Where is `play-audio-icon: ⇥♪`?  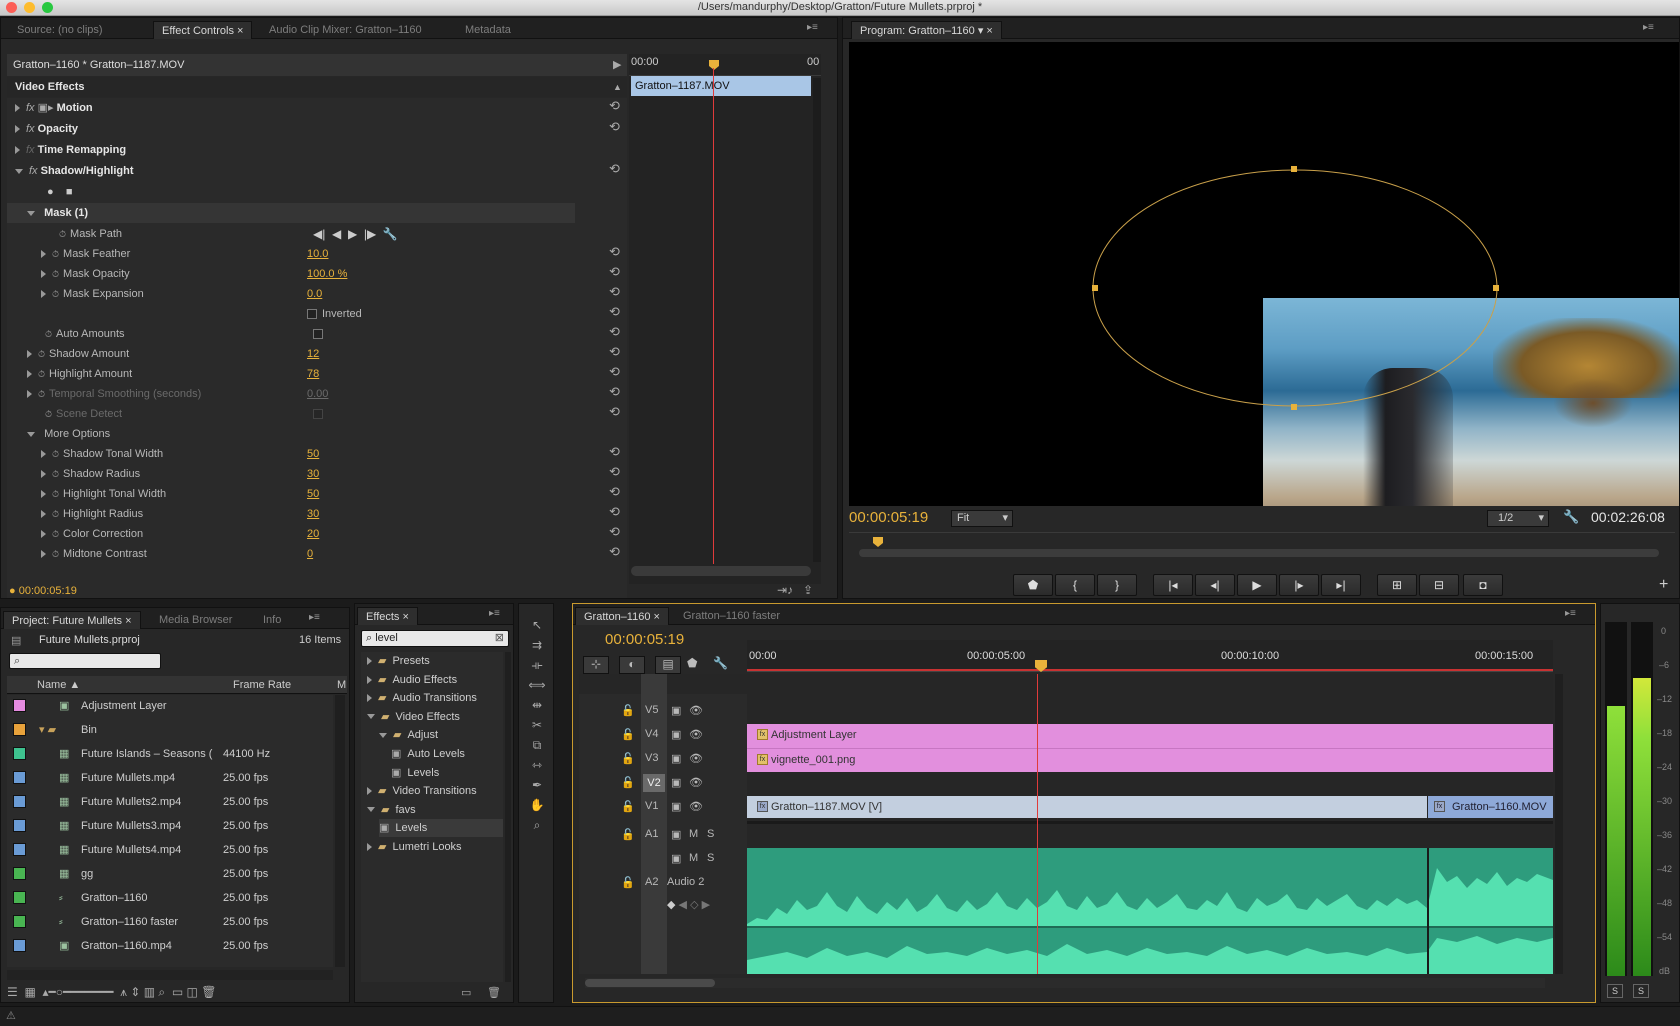 play-audio-icon: ⇥♪ is located at coordinates (785, 590).